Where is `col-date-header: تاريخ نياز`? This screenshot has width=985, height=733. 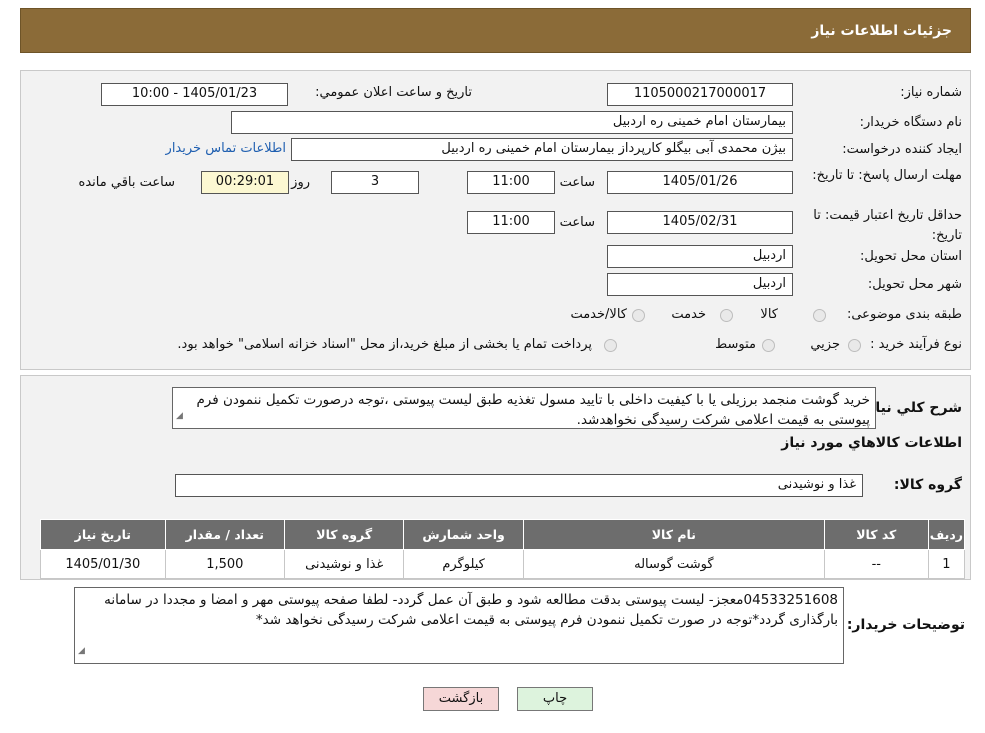 col-date-header: تاريخ نياز is located at coordinates (103, 534).